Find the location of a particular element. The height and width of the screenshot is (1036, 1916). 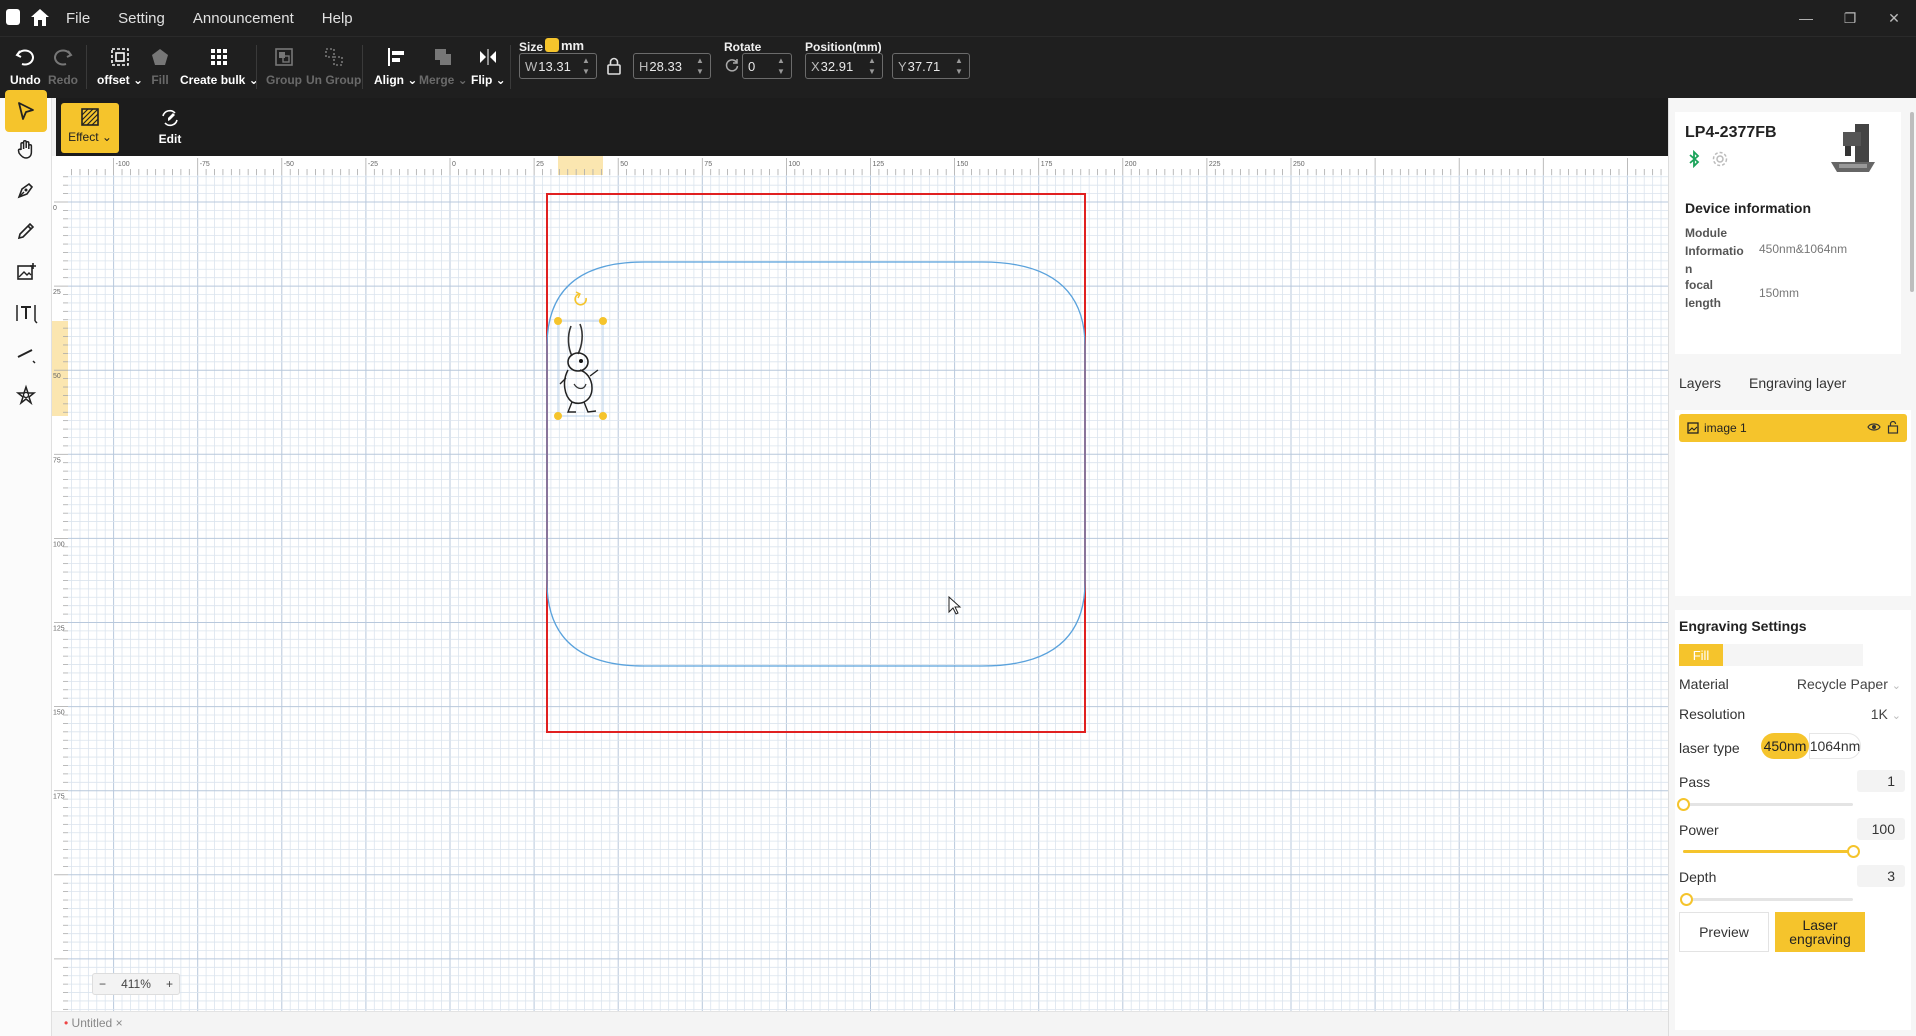

module-info-row: Module Informatio n 450nm&1064nm is located at coordinates (1766, 251).